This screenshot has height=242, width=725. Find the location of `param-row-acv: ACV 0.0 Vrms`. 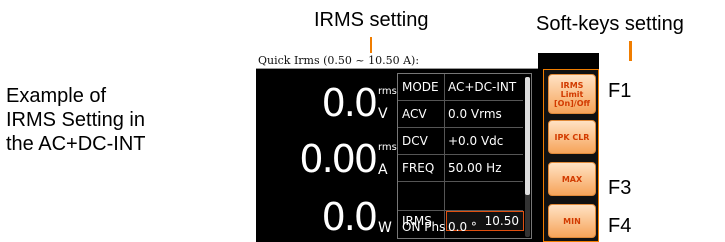

param-row-acv: ACV 0.0 Vrms is located at coordinates (460, 114).